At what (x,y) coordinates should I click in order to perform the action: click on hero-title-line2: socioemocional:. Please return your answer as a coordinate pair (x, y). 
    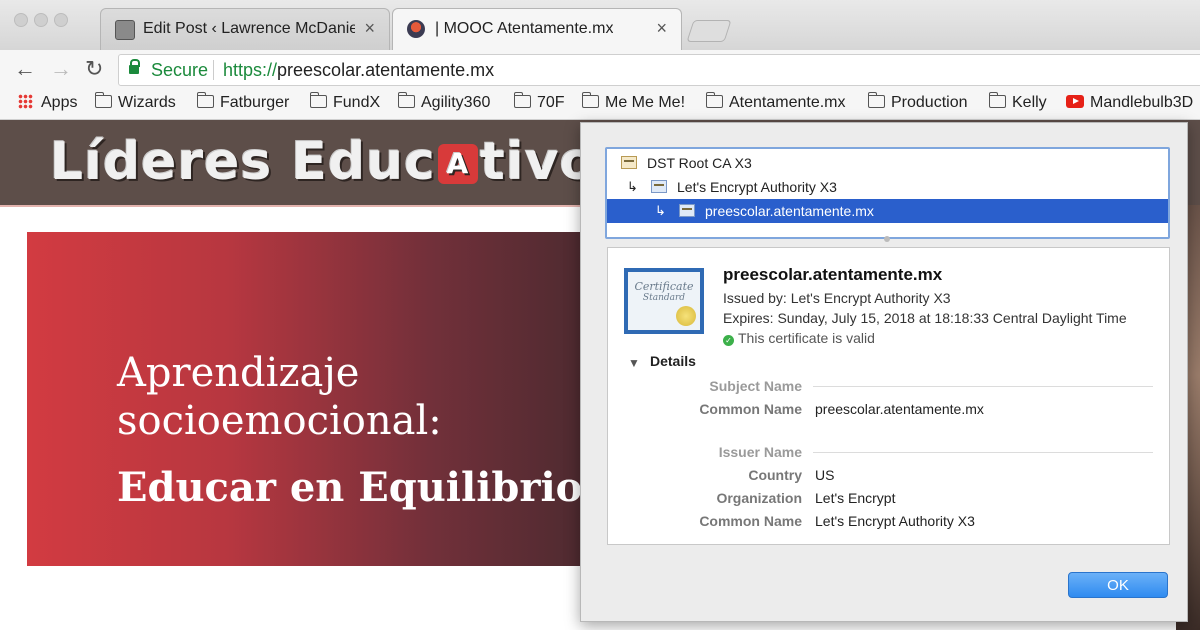
    Looking at the image, I should click on (279, 421).